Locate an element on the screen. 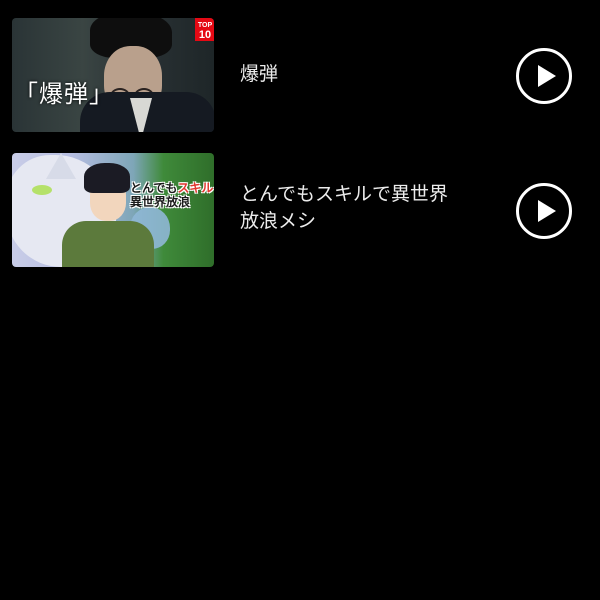  logo-line1: とんでもスキル is located at coordinates (172, 188).